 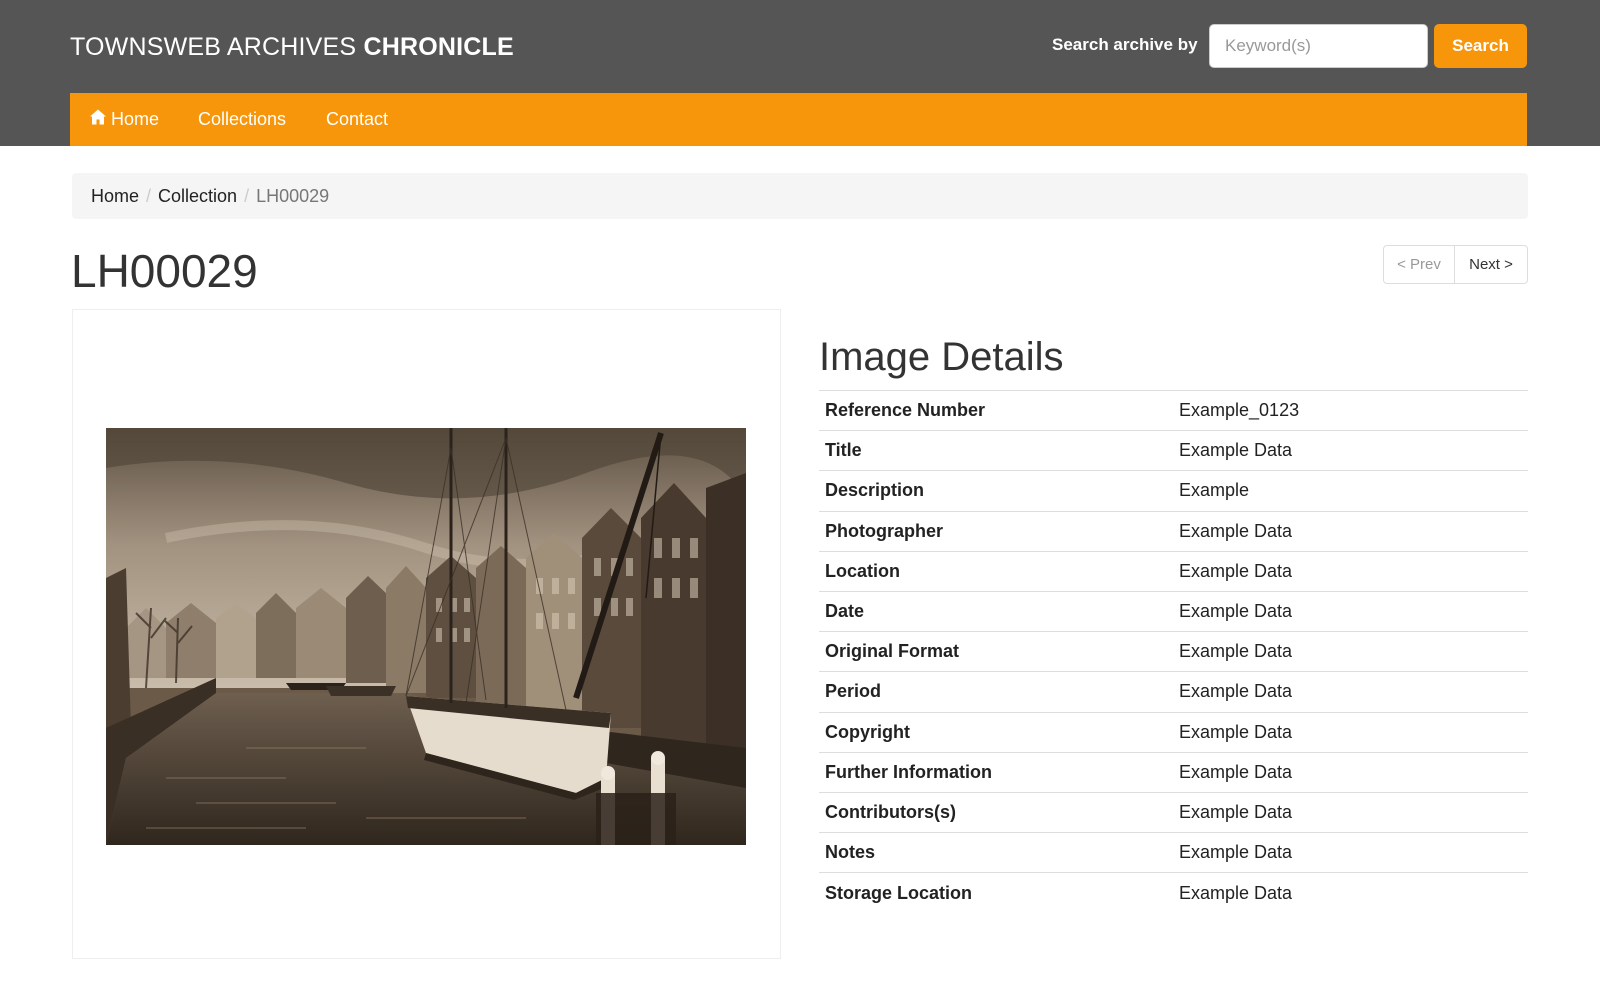 What do you see at coordinates (1491, 264) in the screenshot?
I see `next-button: Next >` at bounding box center [1491, 264].